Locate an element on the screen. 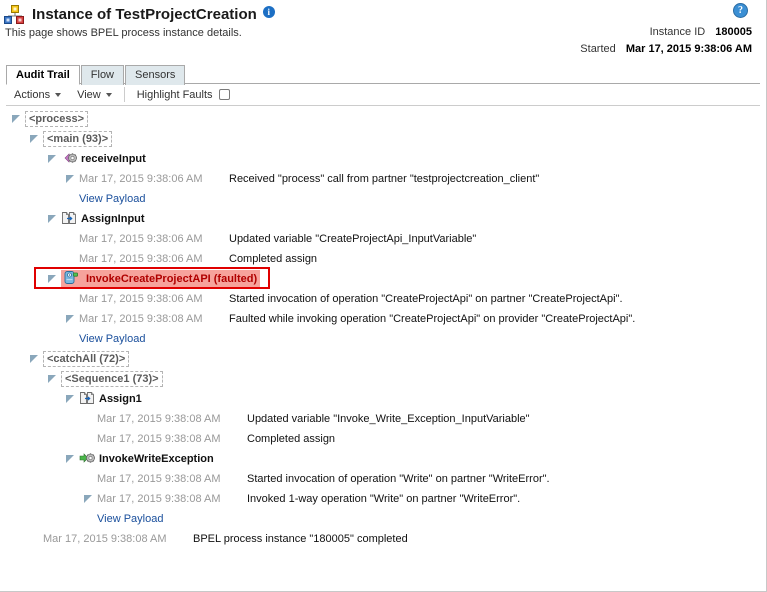  tree-node-label: <process> is located at coordinates (57, 119).